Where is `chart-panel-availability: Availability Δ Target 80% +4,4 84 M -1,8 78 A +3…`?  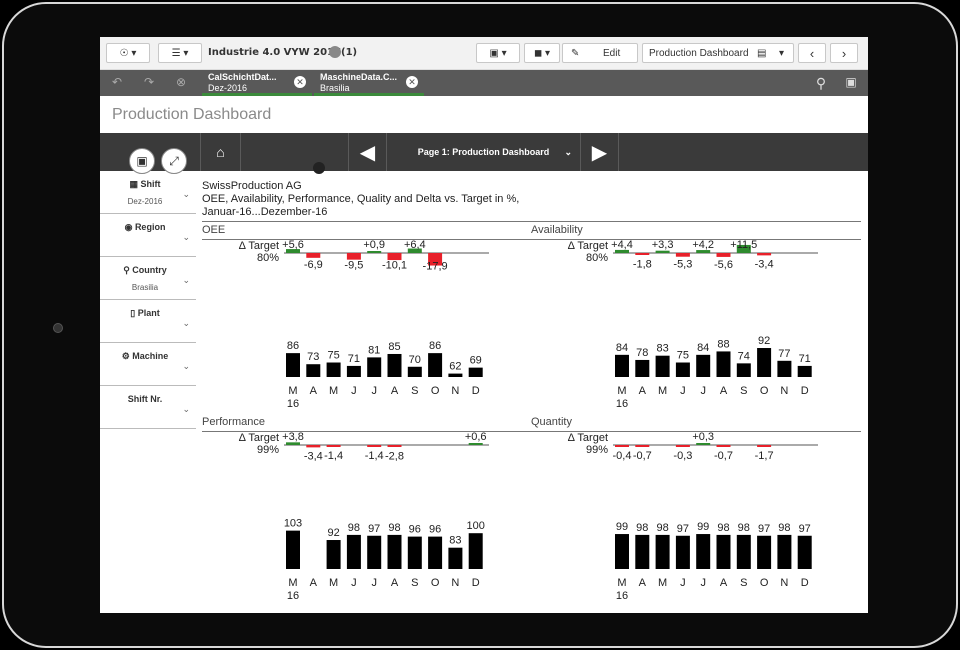 chart-panel-availability: Availability Δ Target 80% +4,4 84 M -1,8 78 A +3… is located at coordinates (696, 319).